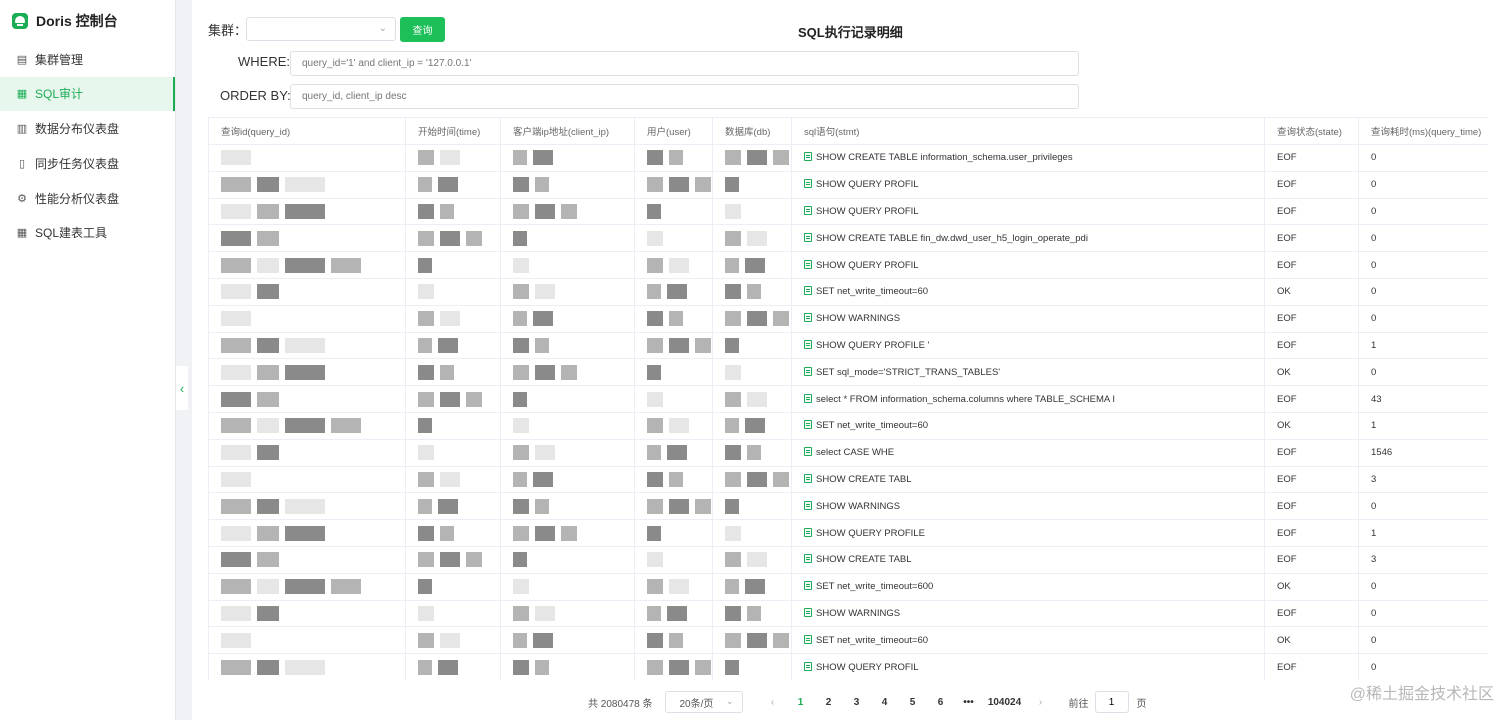 The height and width of the screenshot is (720, 1512). I want to click on sidebar-item-sql-audit: ▦ SQL审计, so click(87, 93).